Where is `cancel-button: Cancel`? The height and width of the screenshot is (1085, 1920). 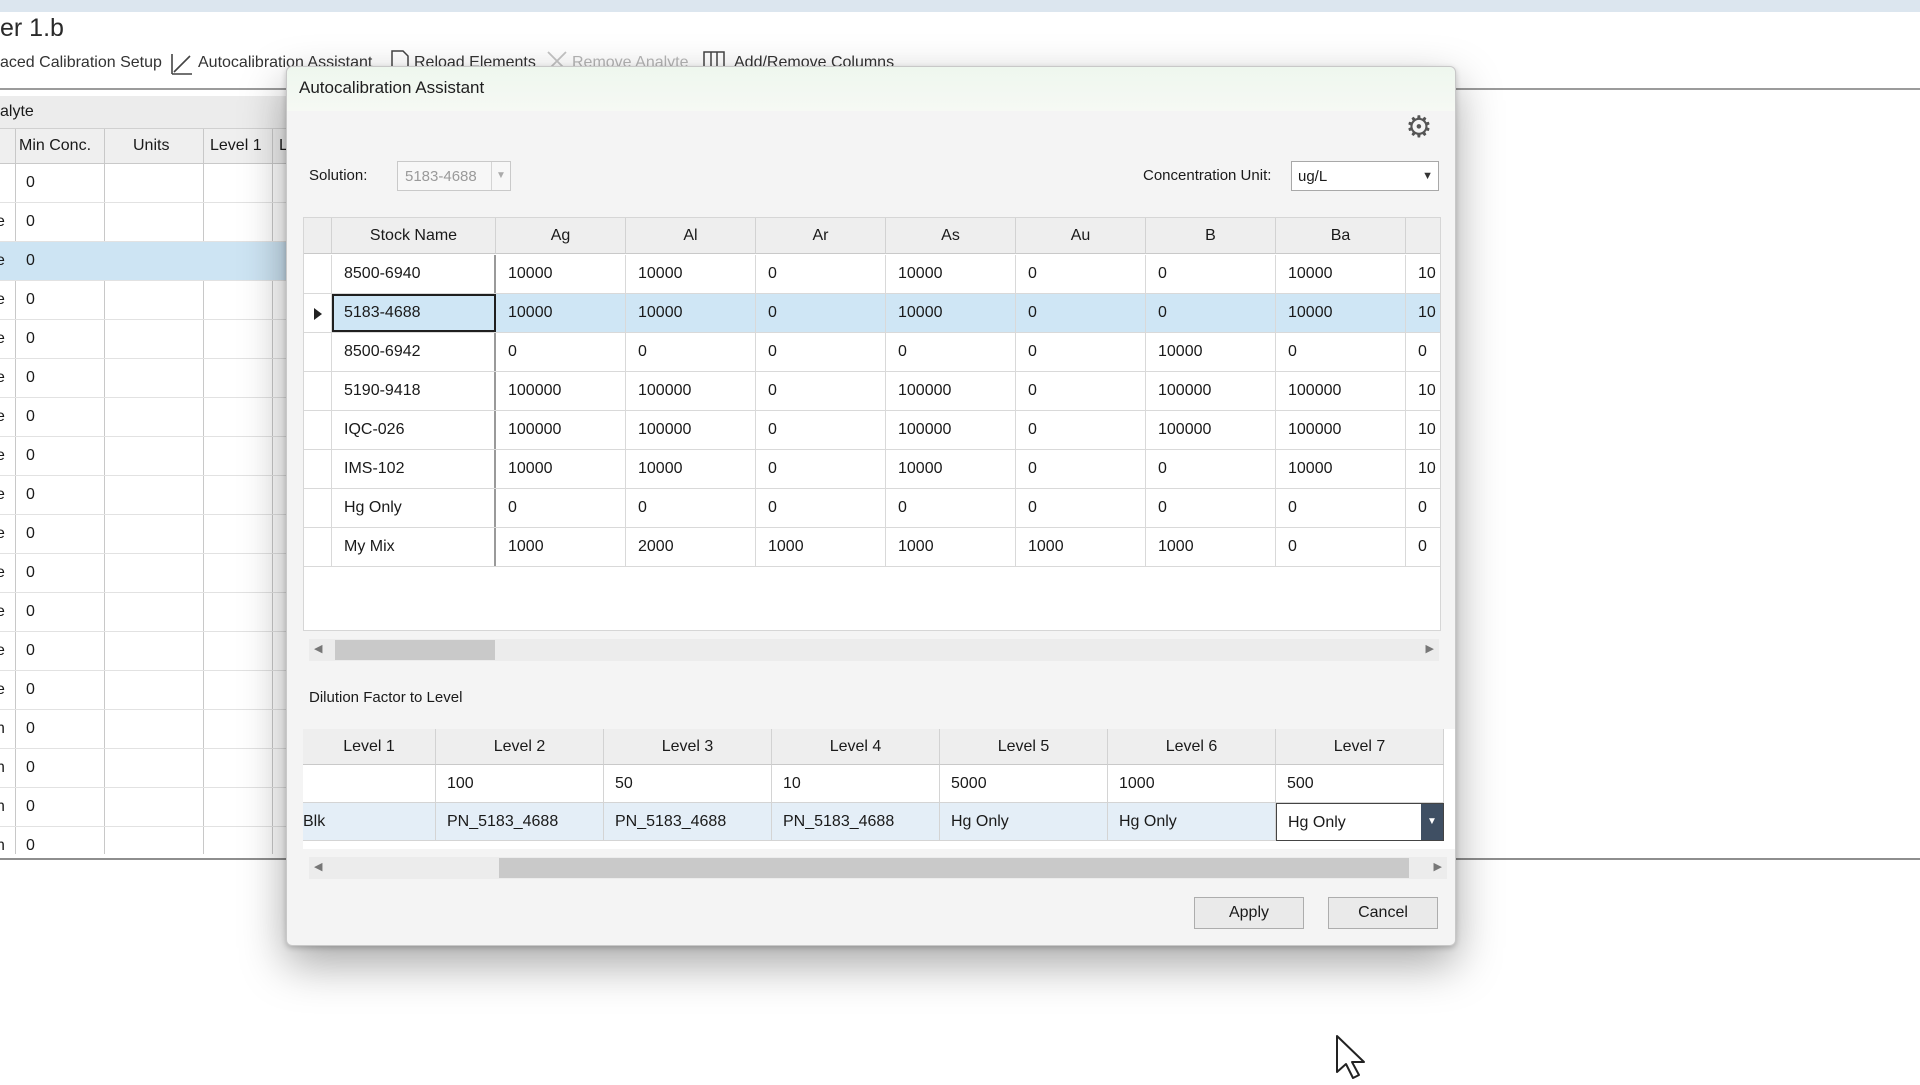
cancel-button: Cancel is located at coordinates (1383, 913).